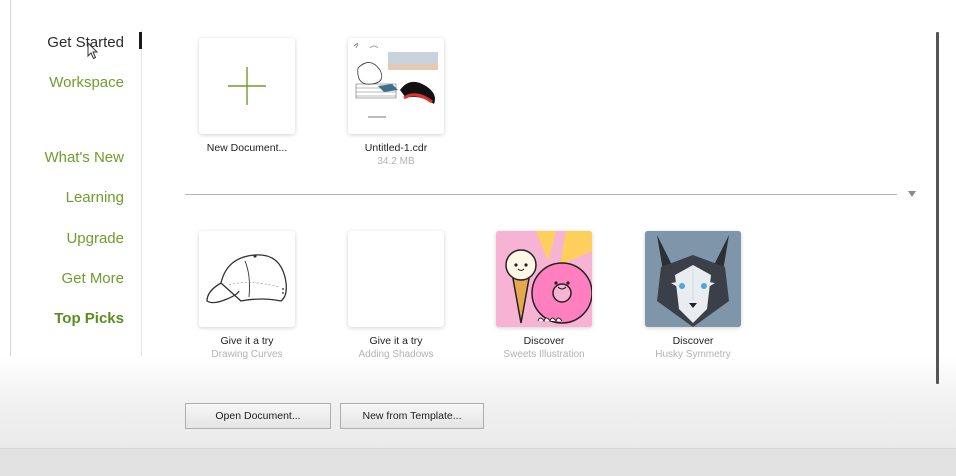 Image resolution: width=956 pixels, height=476 pixels. What do you see at coordinates (85, 42) in the screenshot?
I see `nav-item-get-started: Get Started` at bounding box center [85, 42].